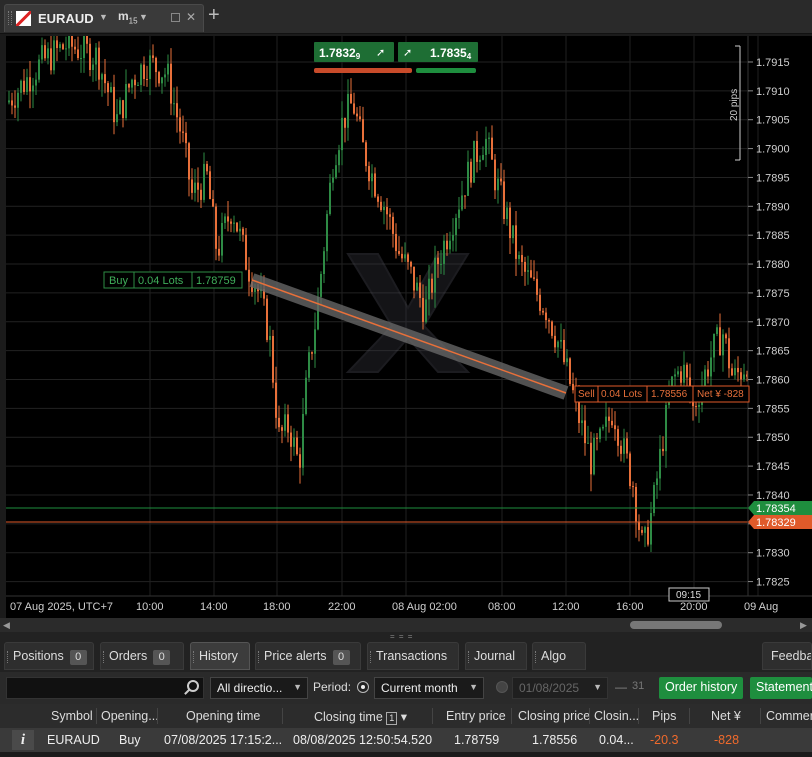  What do you see at coordinates (726, 716) in the screenshot?
I see `col-net: Net ¥` at bounding box center [726, 716].